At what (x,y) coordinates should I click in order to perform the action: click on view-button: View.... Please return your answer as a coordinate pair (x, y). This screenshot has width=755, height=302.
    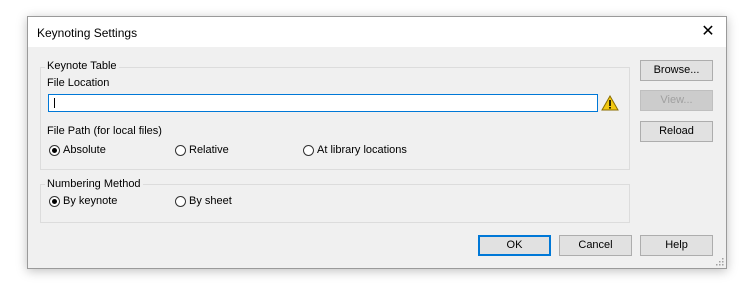
    Looking at the image, I should click on (676, 100).